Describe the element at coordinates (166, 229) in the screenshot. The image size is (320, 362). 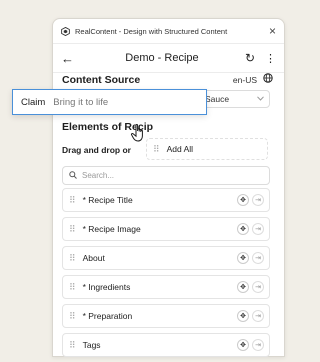
I see `list-item: ⠿ * Recipe Image ✥ ⇥` at that location.